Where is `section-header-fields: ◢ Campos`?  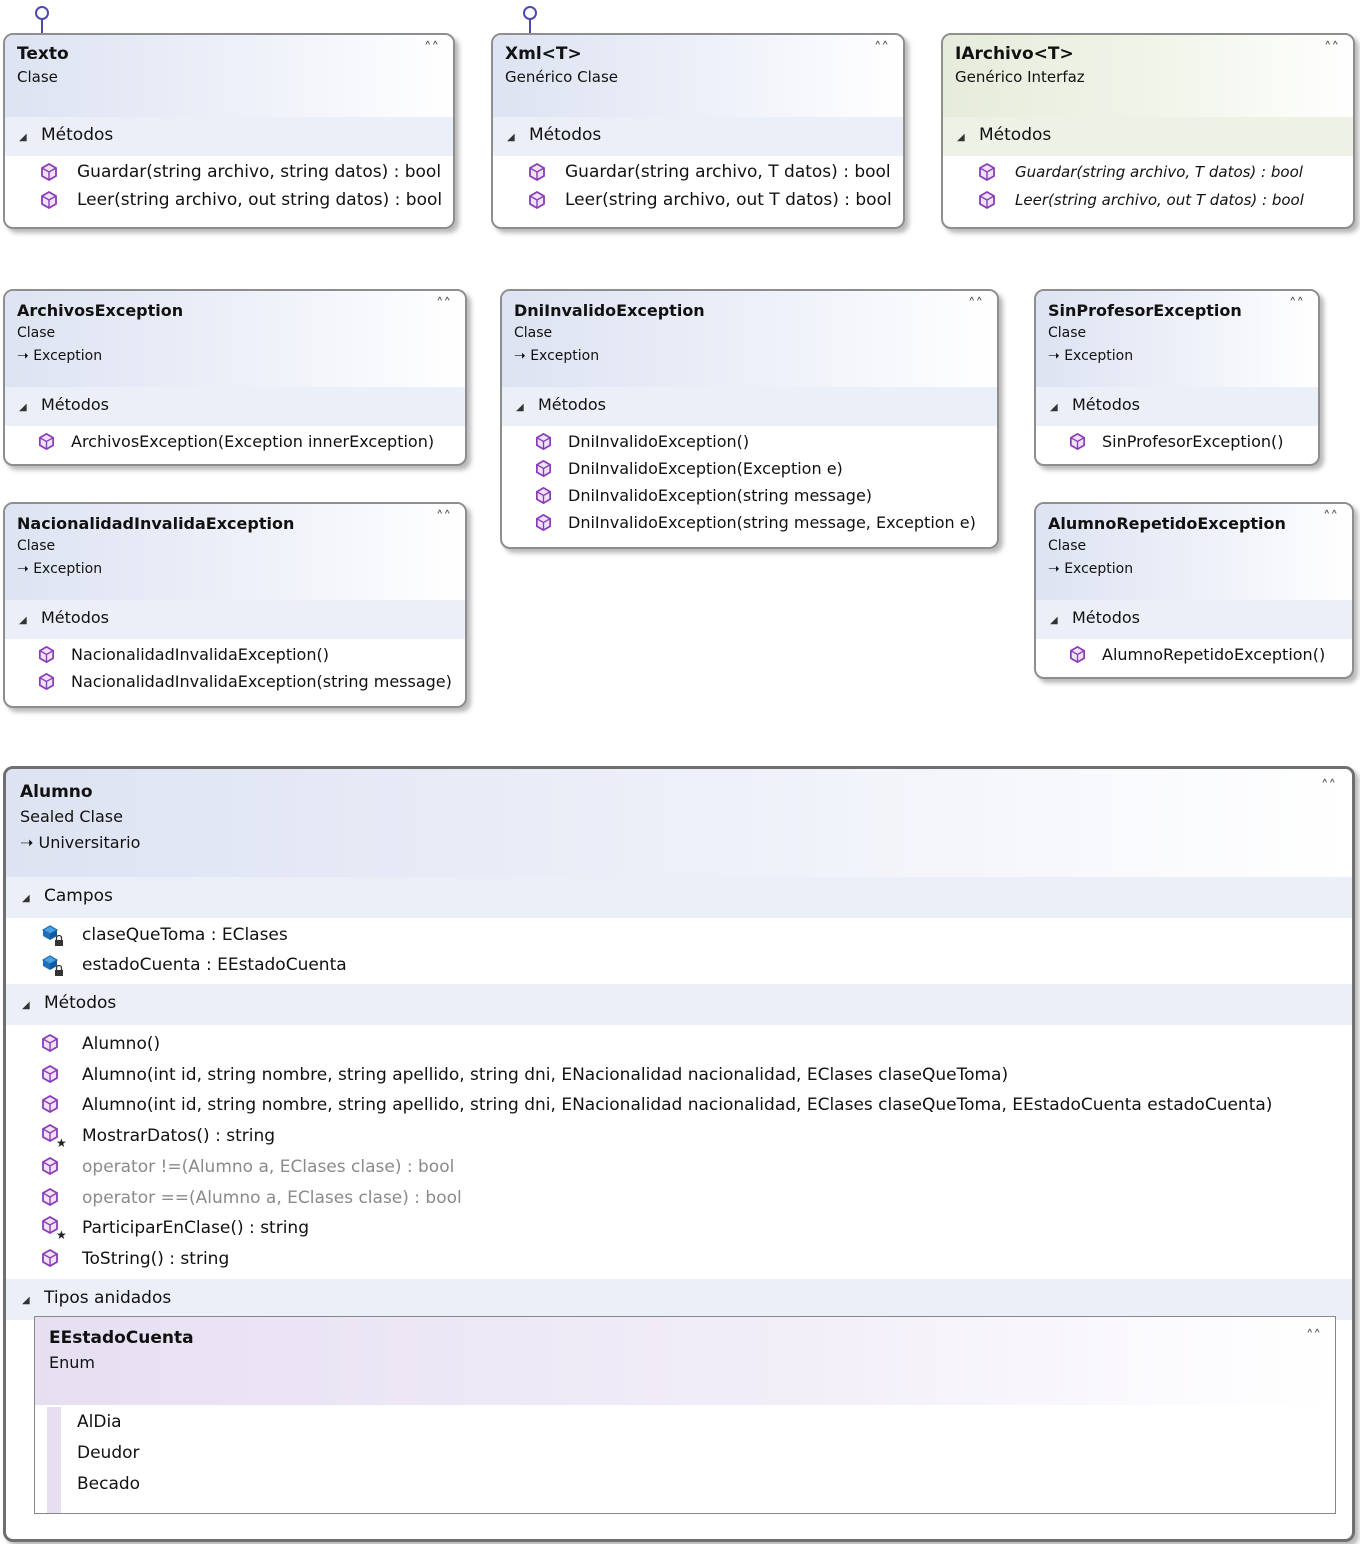
section-header-fields: ◢ Campos is located at coordinates (679, 897).